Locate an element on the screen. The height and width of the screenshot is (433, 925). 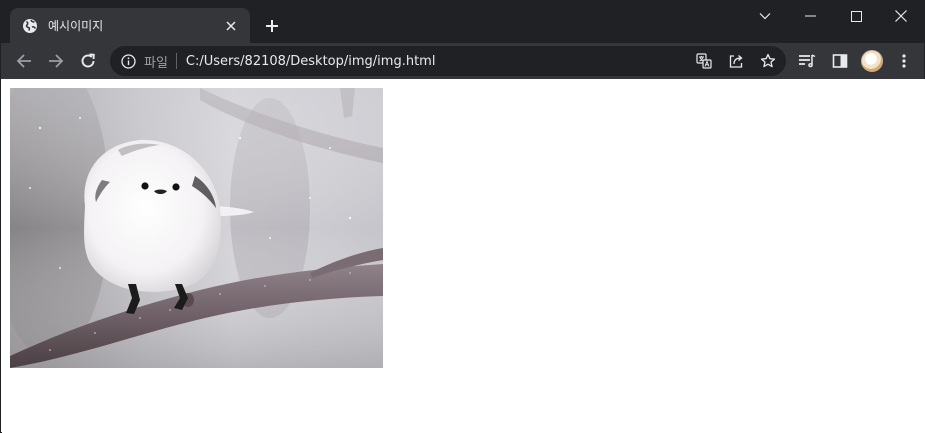
more-menu-icon is located at coordinates (904, 61).